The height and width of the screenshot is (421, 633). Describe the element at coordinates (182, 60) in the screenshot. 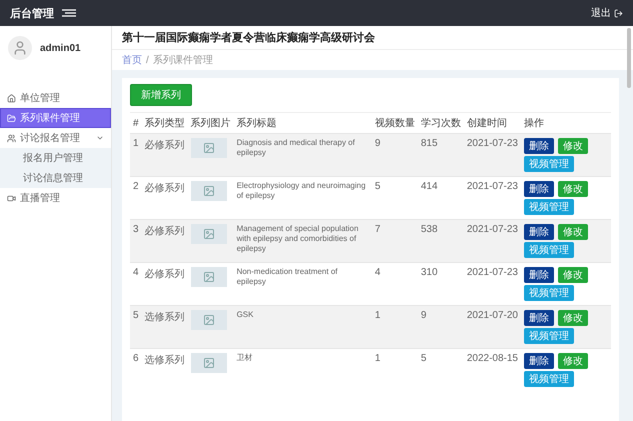

I see `breadcrumb-current: 系列课件管理` at that location.